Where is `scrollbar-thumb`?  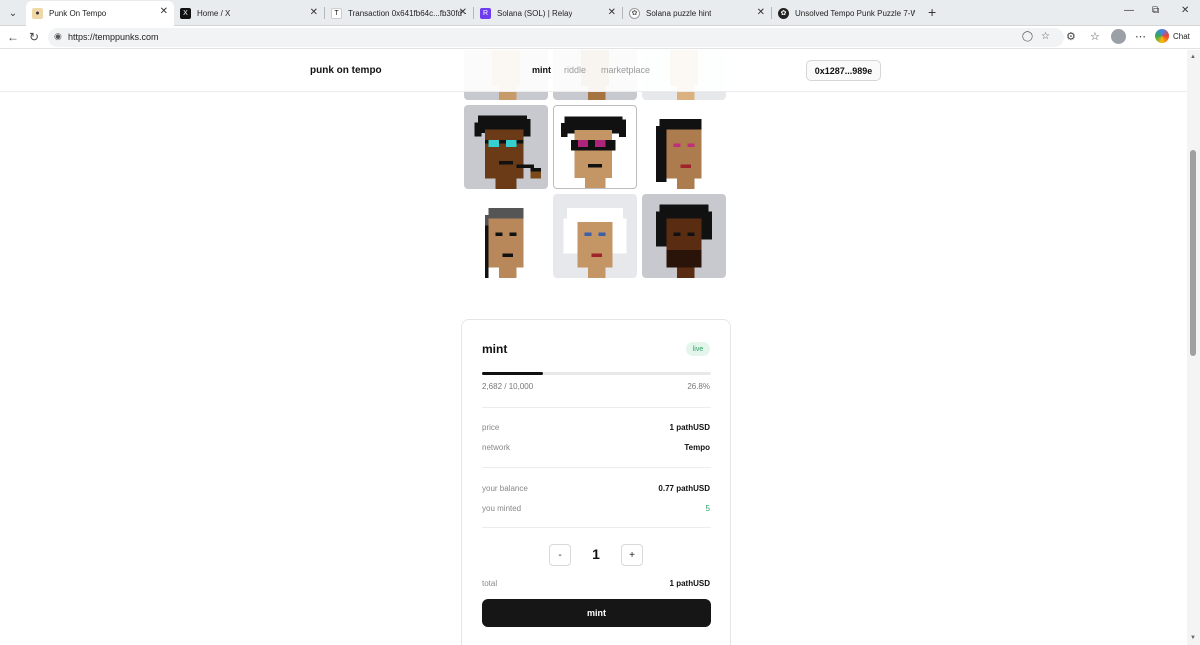 scrollbar-thumb is located at coordinates (1193, 253).